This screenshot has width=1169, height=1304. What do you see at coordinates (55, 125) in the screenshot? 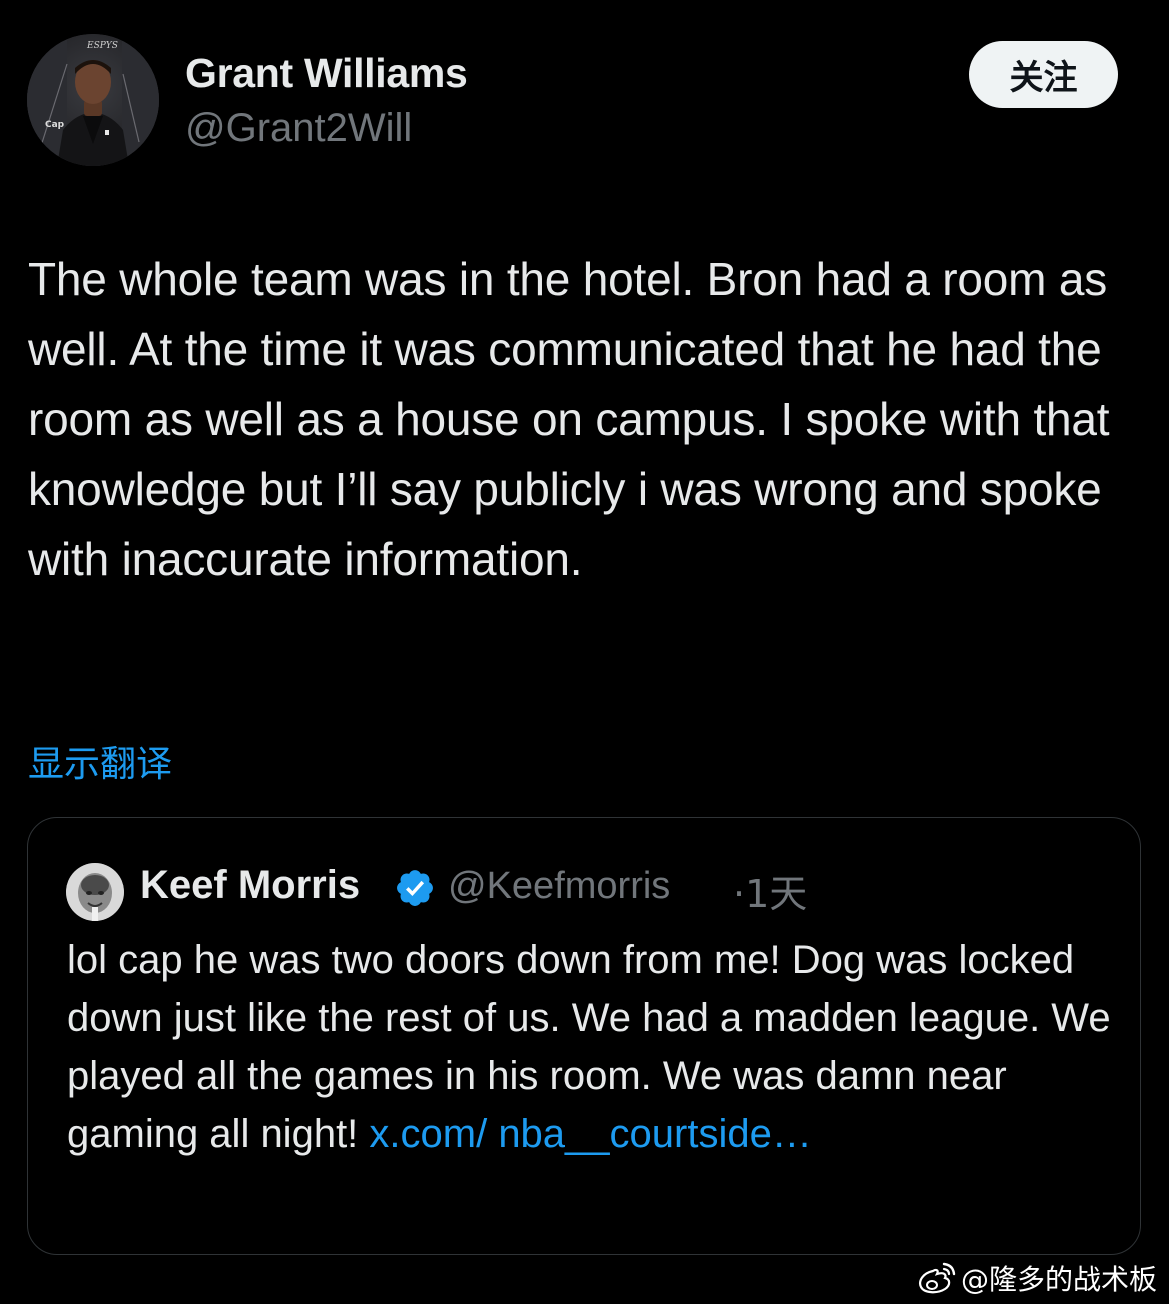
I see `svg-text: Cap` at bounding box center [55, 125].